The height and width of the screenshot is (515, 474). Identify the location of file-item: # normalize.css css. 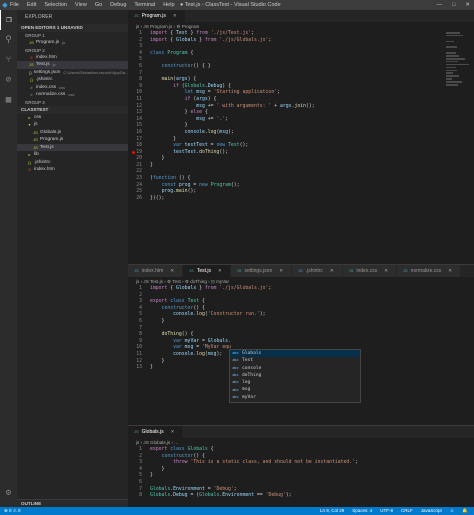
(72, 95).